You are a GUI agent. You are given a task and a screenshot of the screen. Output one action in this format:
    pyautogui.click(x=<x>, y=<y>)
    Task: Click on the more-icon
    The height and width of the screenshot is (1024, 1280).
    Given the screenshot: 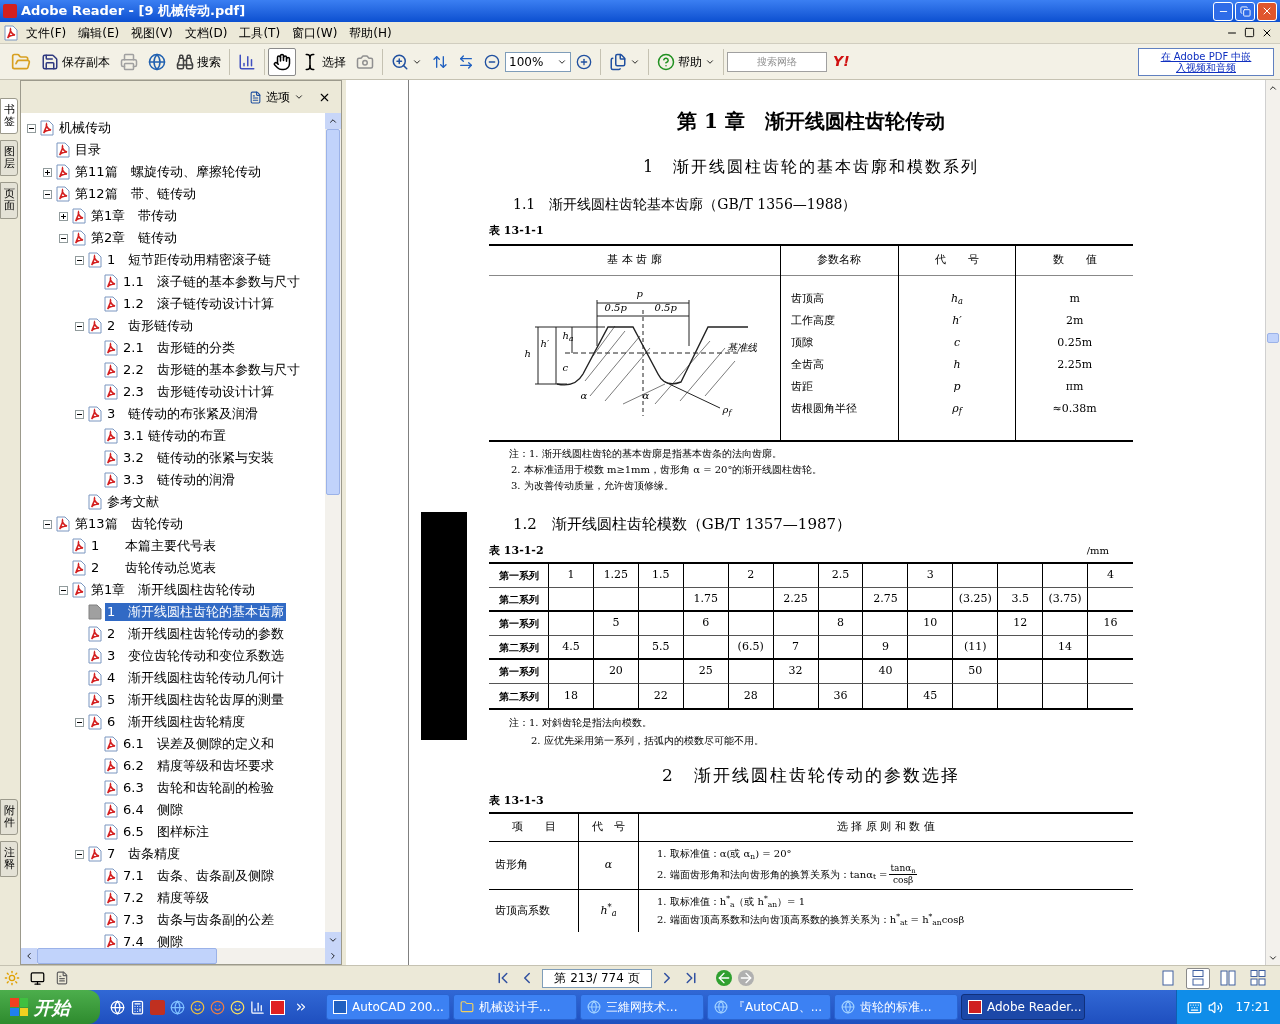 What is the action you would take?
    pyautogui.click(x=301, y=1007)
    